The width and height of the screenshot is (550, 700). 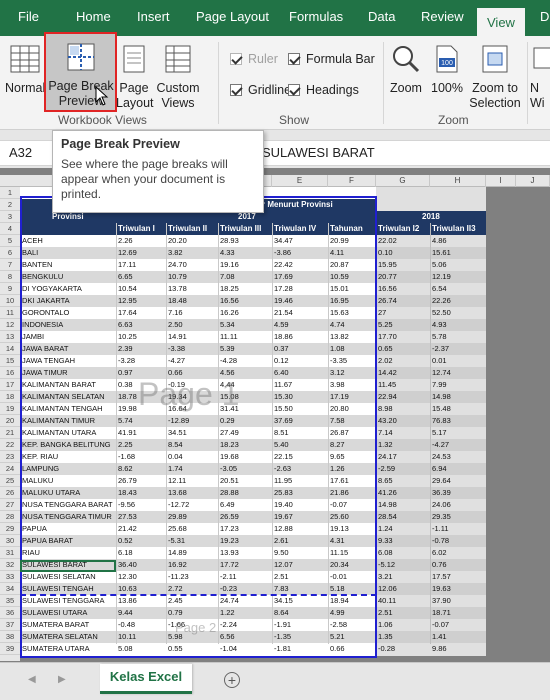 What do you see at coordinates (10, 625) in the screenshot?
I see `row-header: 37` at bounding box center [10, 625].